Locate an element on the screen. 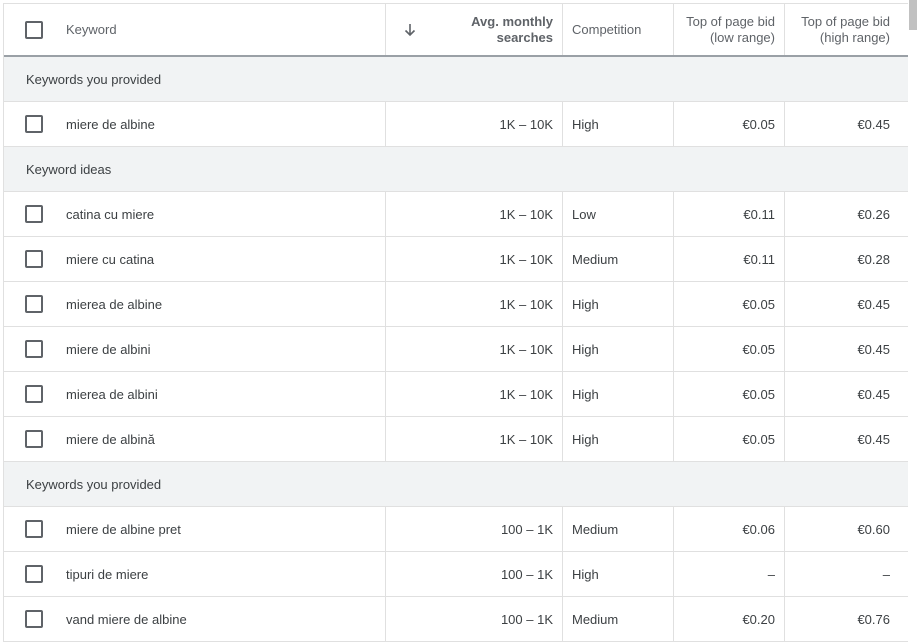  bid-high-header-line2: (high range) is located at coordinates (854, 37).